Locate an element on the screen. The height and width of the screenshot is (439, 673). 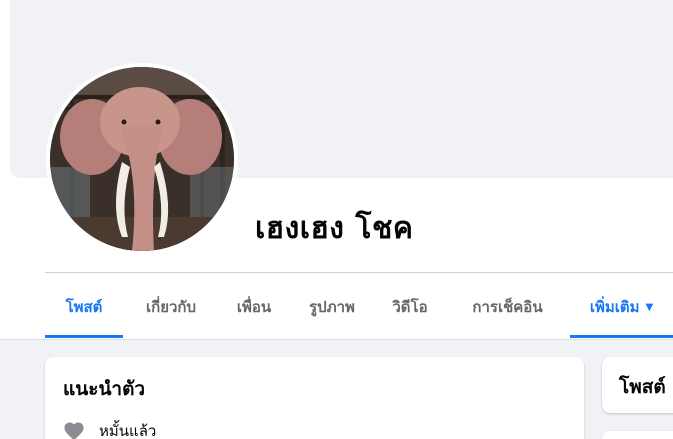
tab-videos: วิดีโอ is located at coordinates (410, 307).